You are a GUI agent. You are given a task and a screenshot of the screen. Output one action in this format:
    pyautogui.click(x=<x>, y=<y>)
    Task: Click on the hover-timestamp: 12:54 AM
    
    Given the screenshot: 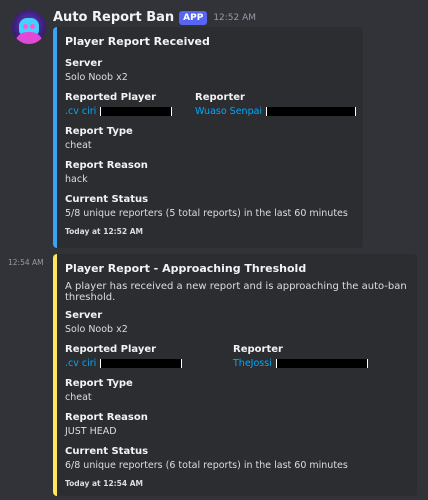 What is the action you would take?
    pyautogui.click(x=26, y=262)
    